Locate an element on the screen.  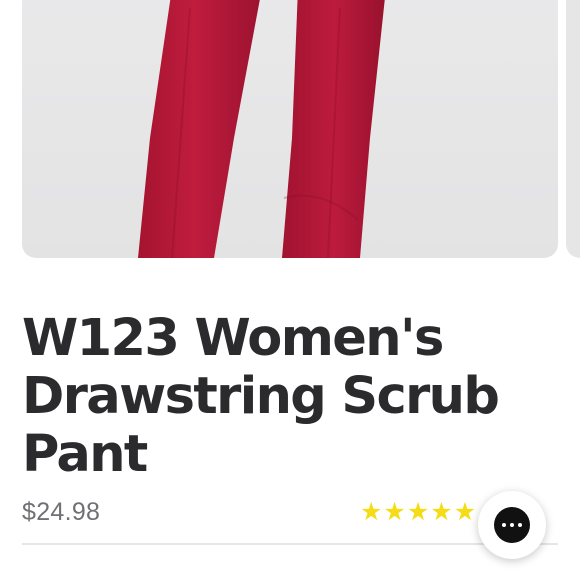
chat-bubble-dots-icon is located at coordinates (512, 525).